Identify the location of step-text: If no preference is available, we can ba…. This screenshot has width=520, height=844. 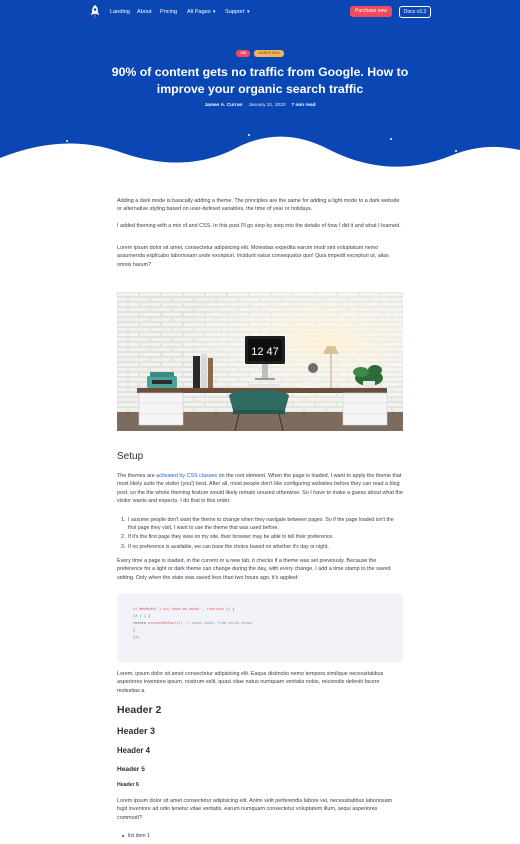
(228, 547).